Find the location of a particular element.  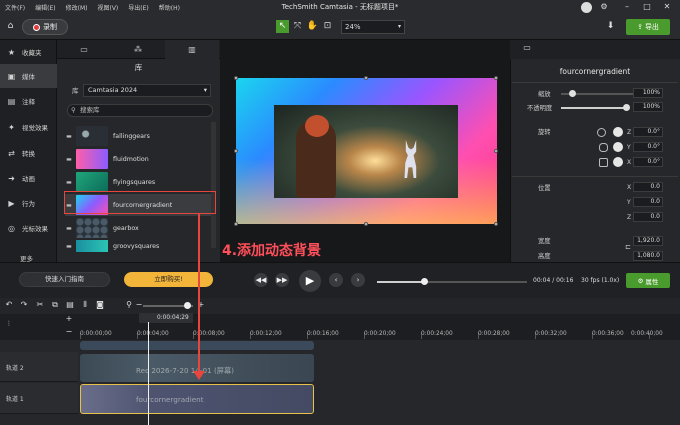

library-select: Camtasia 2024 ▾ is located at coordinates (147, 90).